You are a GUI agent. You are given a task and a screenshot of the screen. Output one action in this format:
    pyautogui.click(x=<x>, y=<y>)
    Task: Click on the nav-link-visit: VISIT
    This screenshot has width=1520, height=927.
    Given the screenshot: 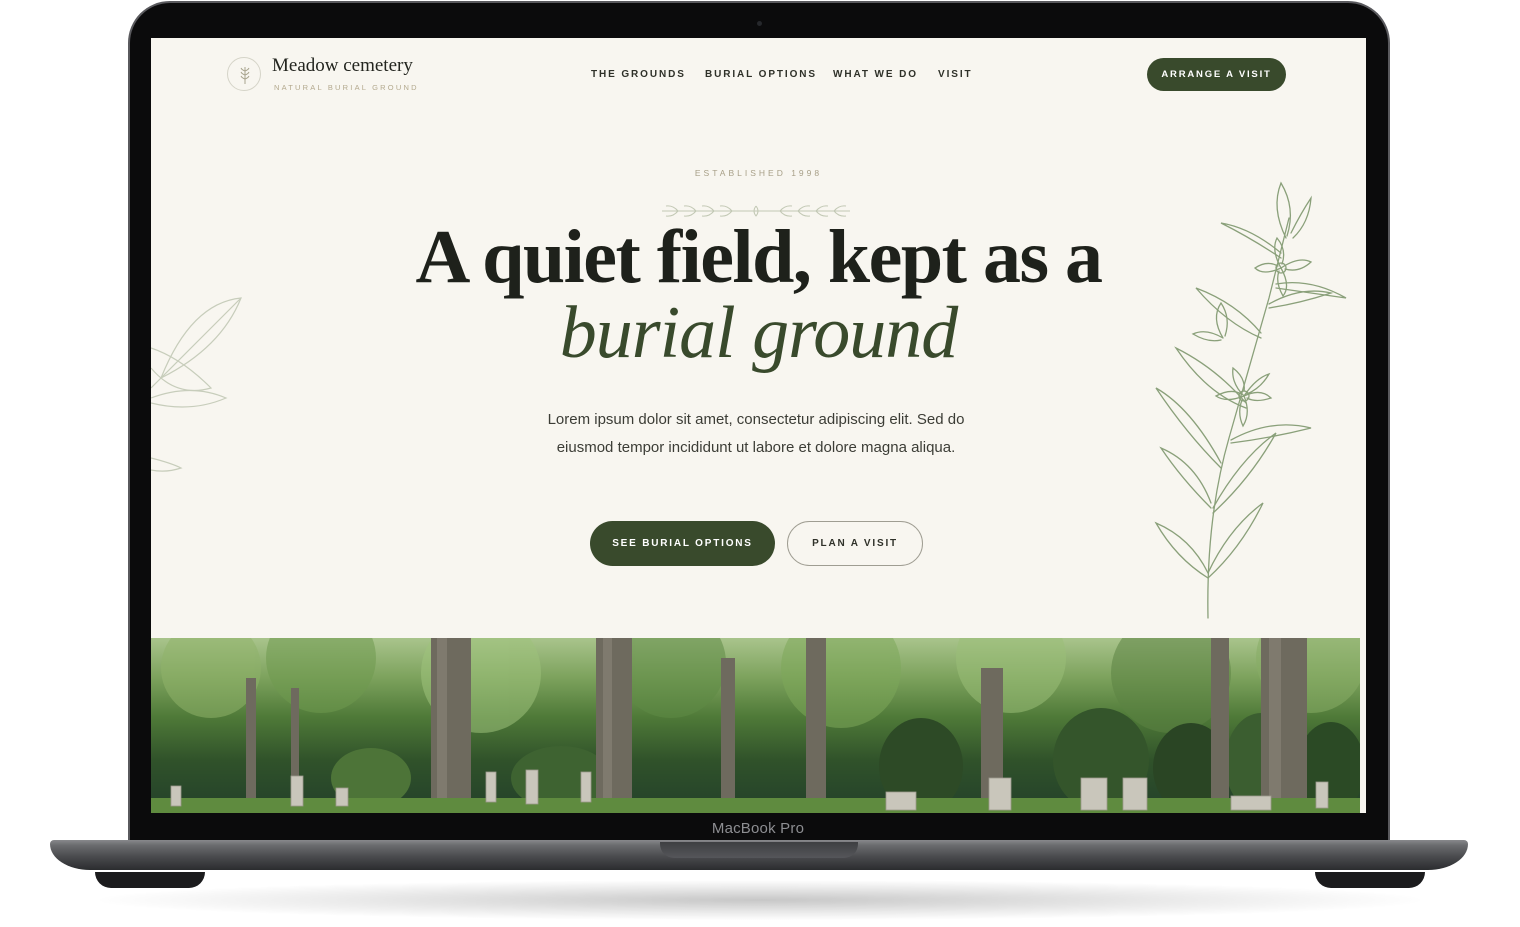 What is the action you would take?
    pyautogui.click(x=955, y=74)
    